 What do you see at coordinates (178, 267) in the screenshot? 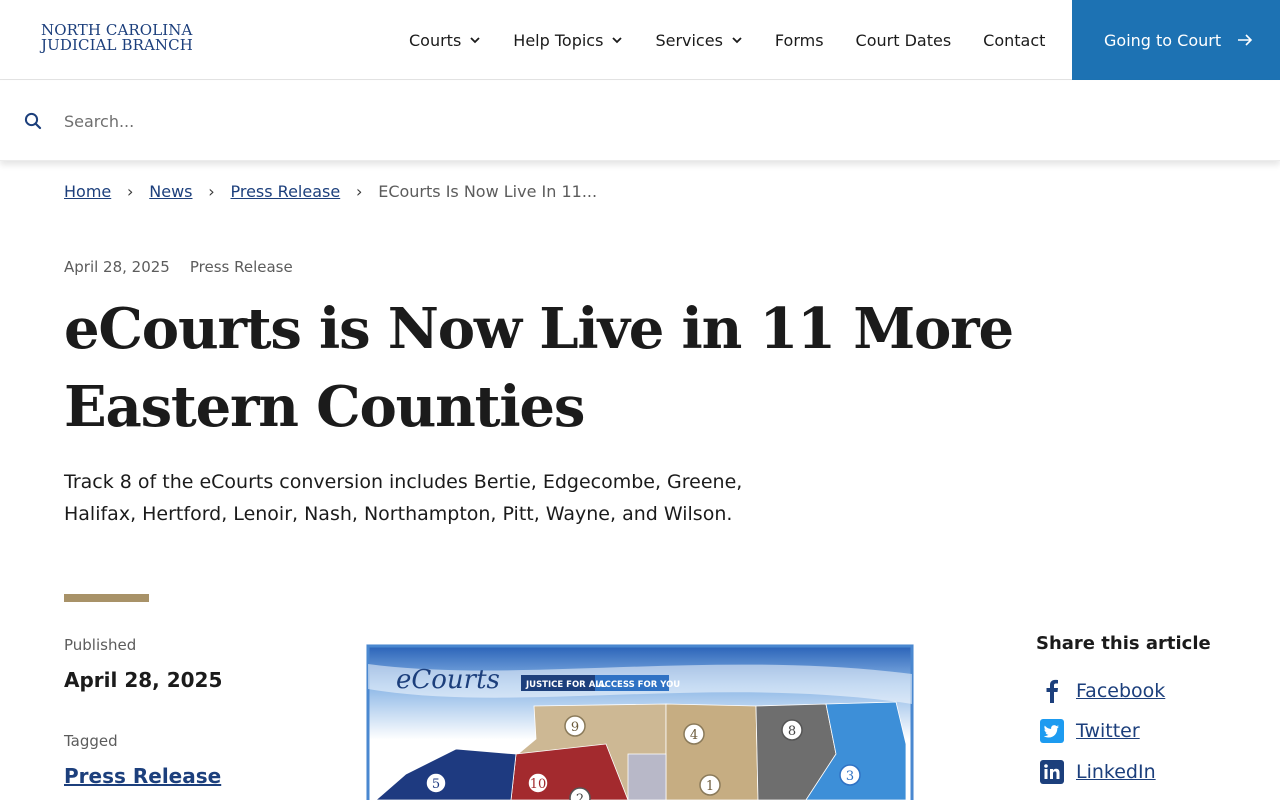
I see `article-meta: April 28, 2025 Press Release` at bounding box center [178, 267].